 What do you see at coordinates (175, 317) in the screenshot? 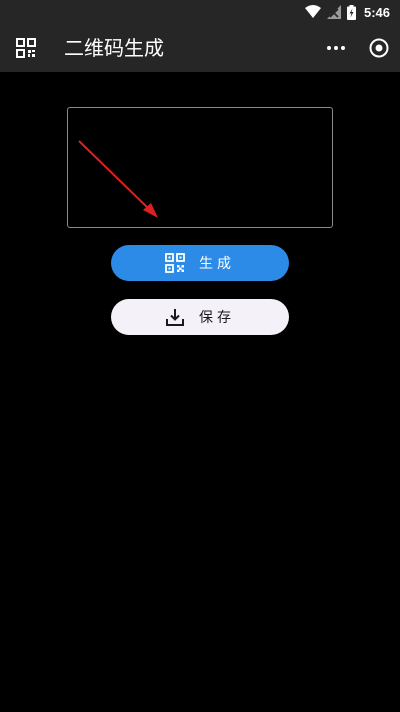
I see `download-icon` at bounding box center [175, 317].